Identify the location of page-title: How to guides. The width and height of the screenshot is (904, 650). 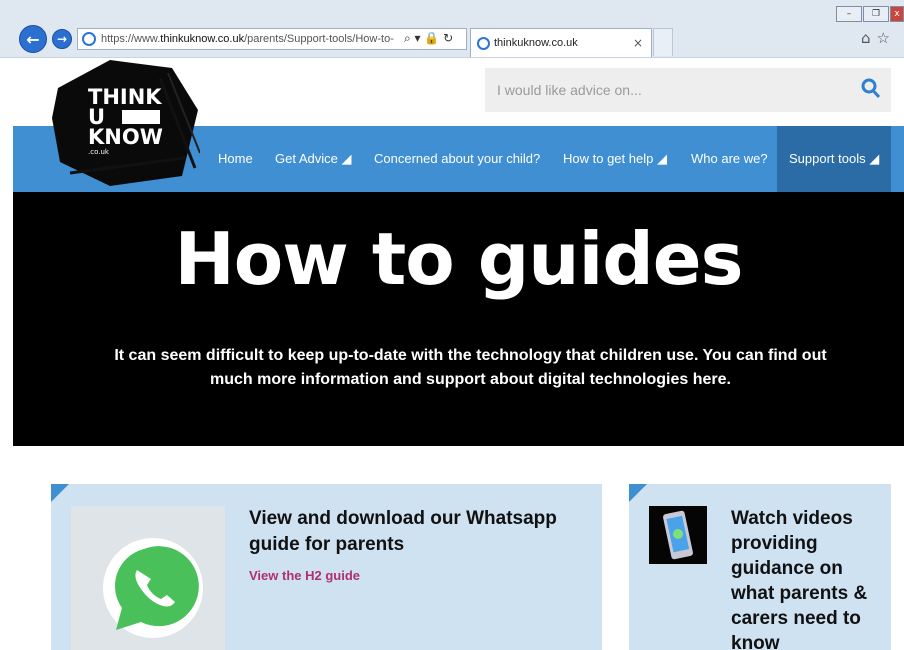
(459, 259).